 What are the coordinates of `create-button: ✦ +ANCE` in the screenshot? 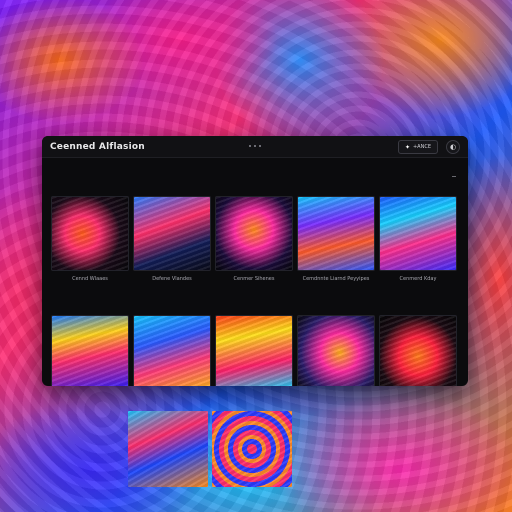 It's located at (417, 147).